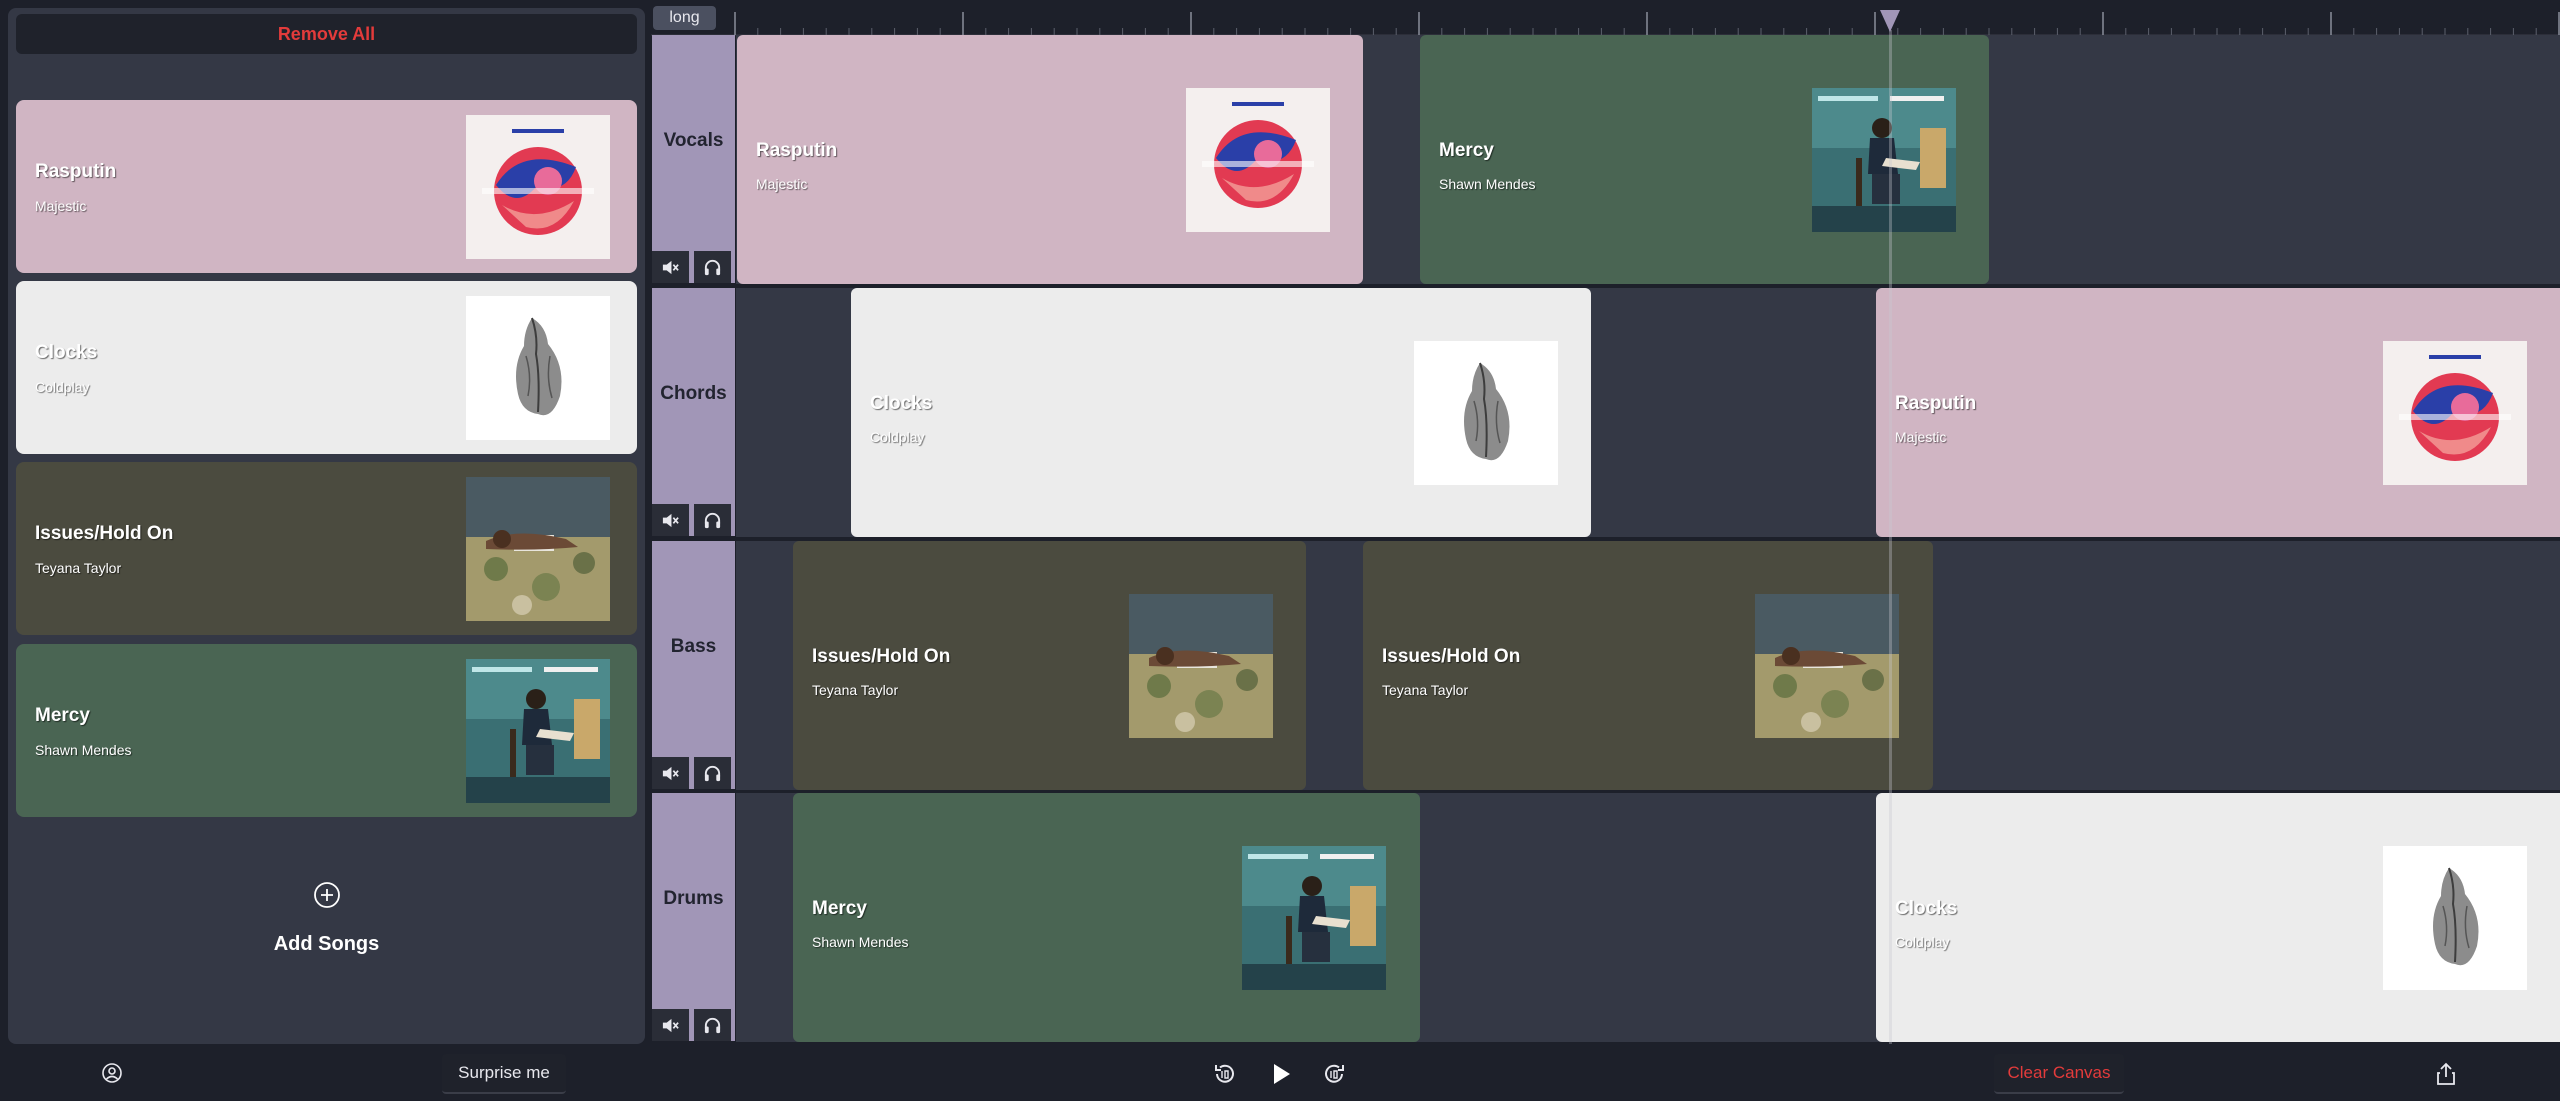 Image resolution: width=2560 pixels, height=1101 pixels. I want to click on share-button, so click(2446, 1074).